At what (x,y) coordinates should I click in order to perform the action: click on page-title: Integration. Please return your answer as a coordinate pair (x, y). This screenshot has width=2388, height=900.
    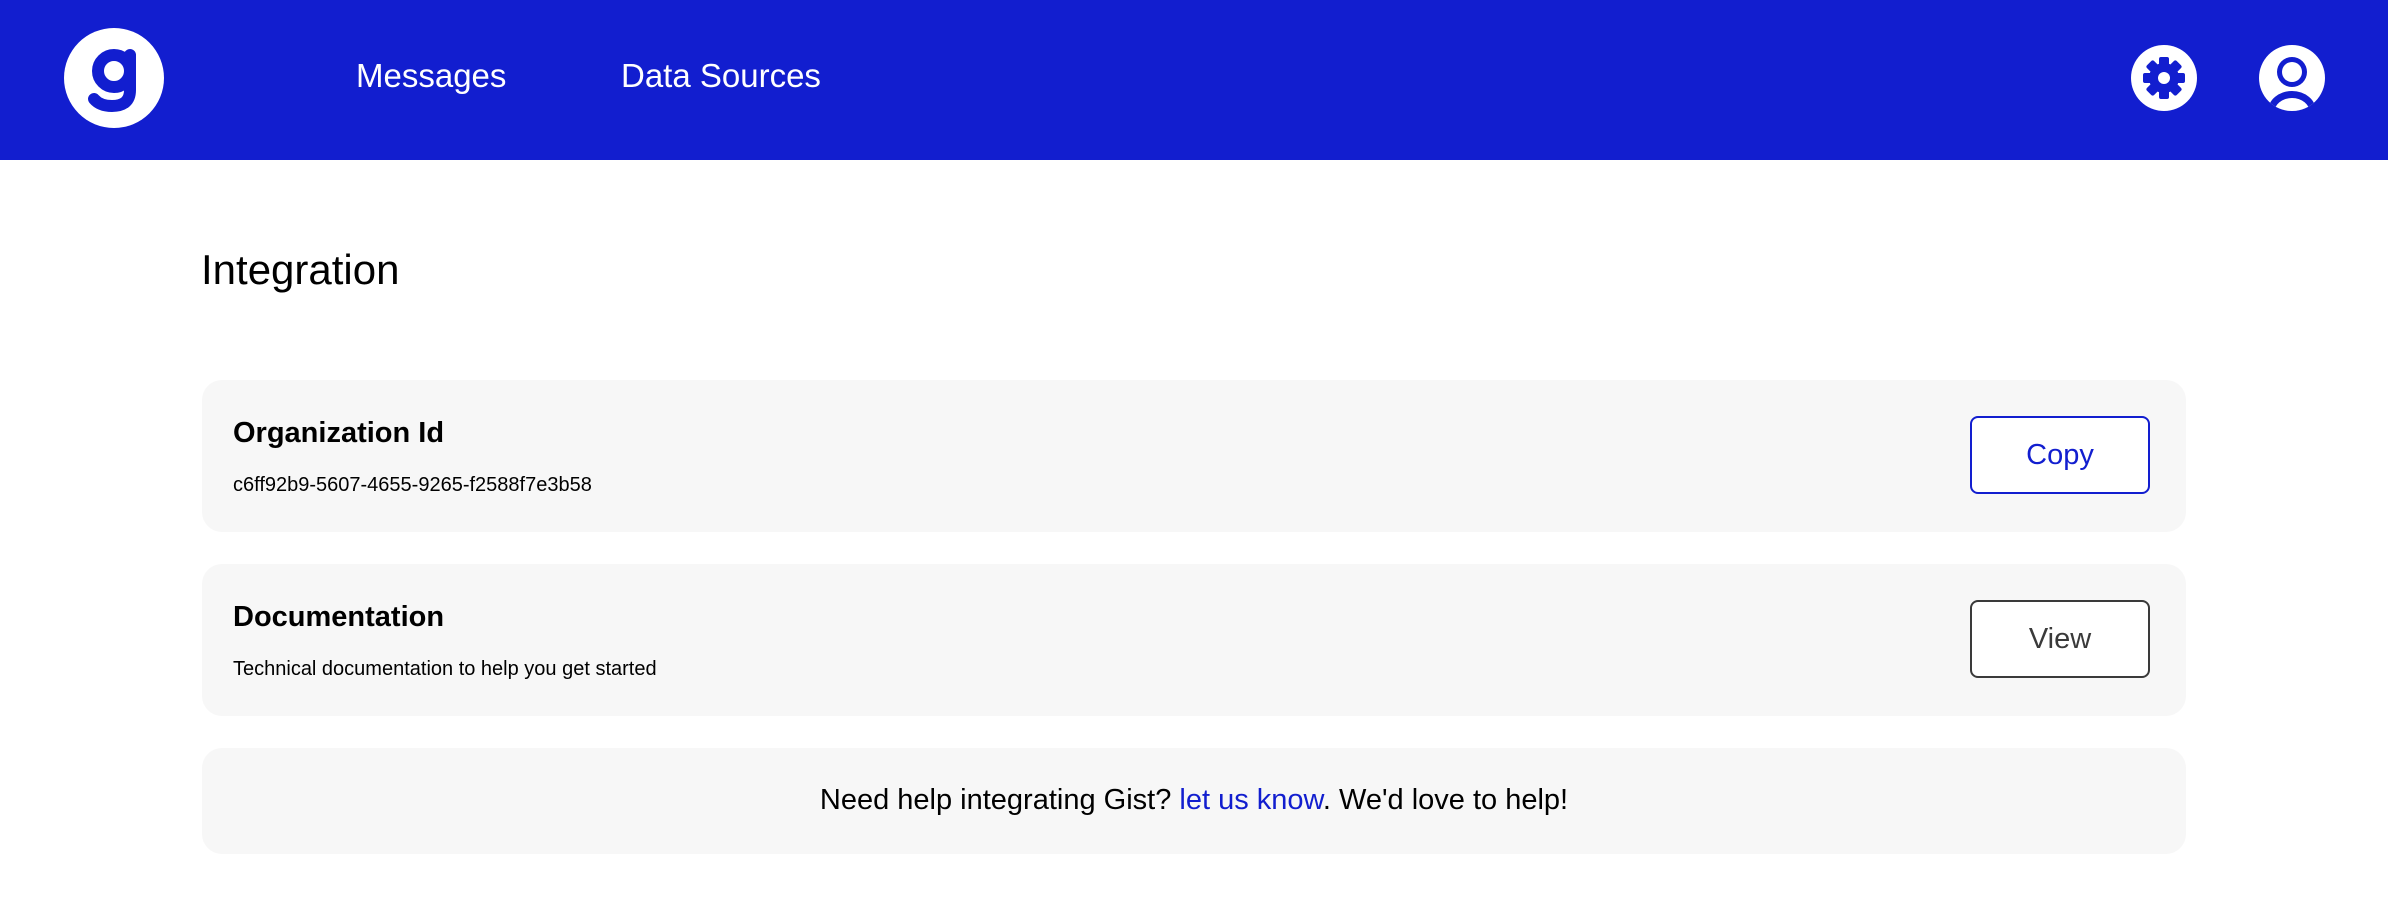
    Looking at the image, I should click on (300, 269).